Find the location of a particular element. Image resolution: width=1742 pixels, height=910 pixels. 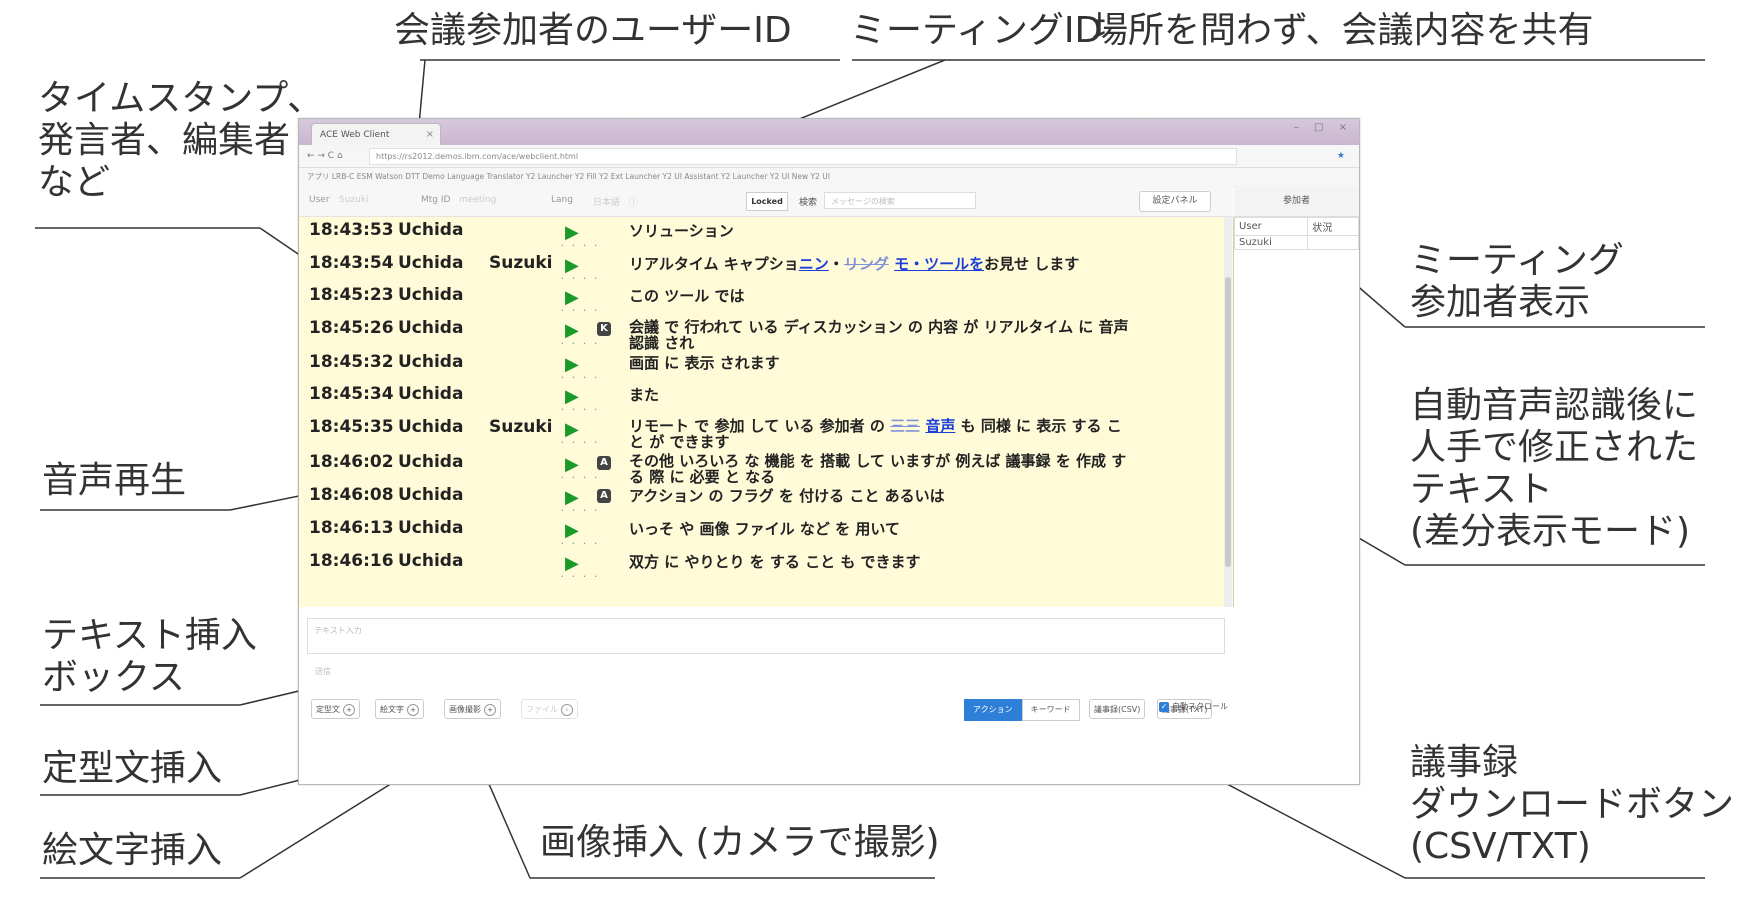

search-input: メッセージの検索 is located at coordinates (900, 200).